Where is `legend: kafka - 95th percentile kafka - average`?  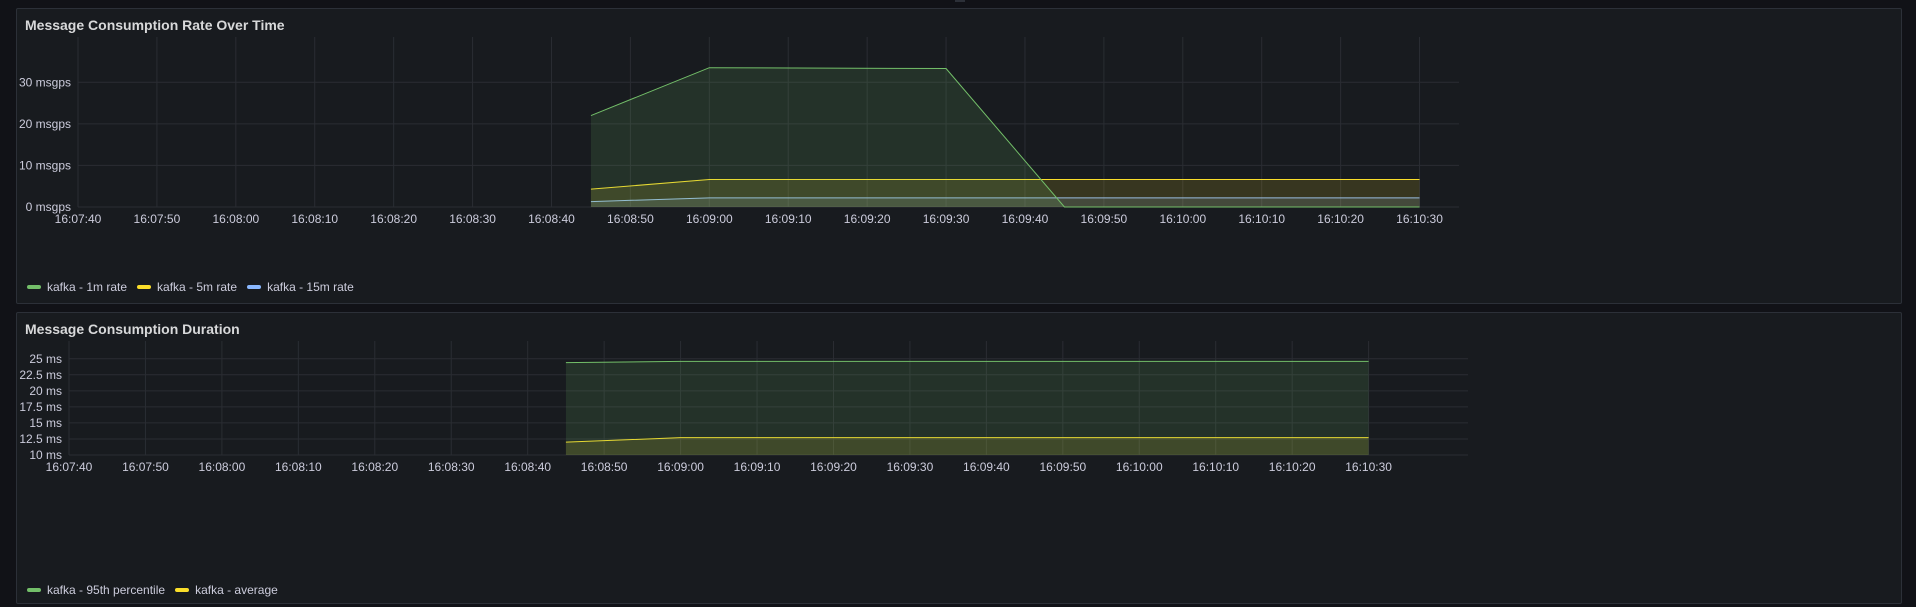
legend: kafka - 95th percentile kafka - average is located at coordinates (152, 590).